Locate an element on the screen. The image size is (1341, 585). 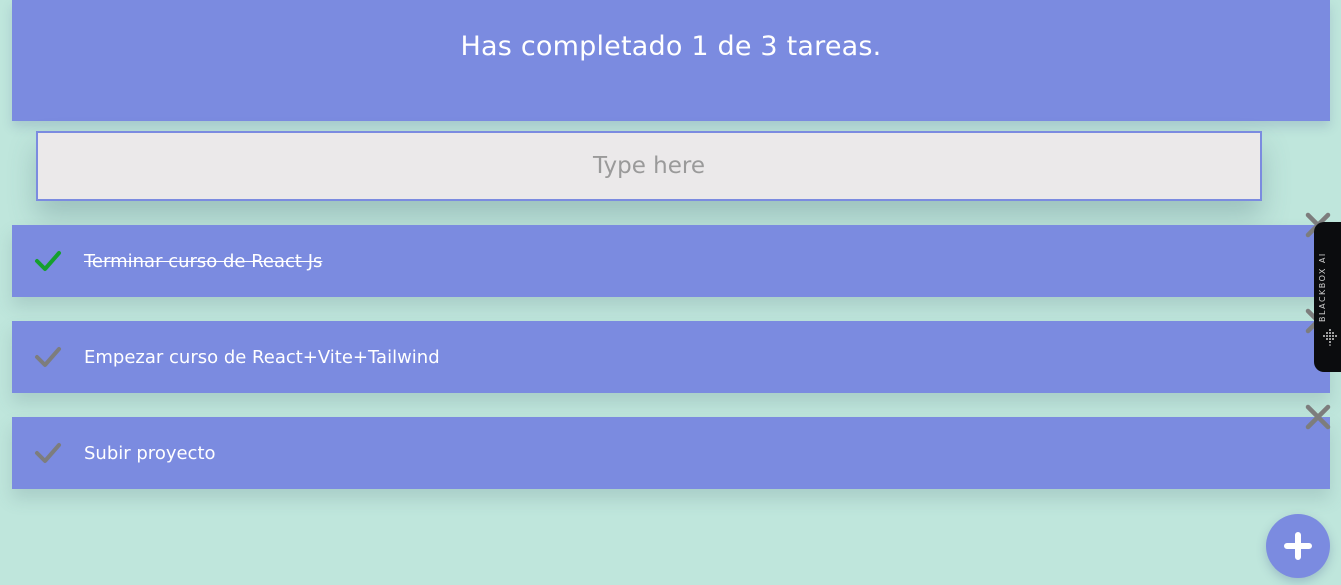
add-todo-button is located at coordinates (1298, 546).